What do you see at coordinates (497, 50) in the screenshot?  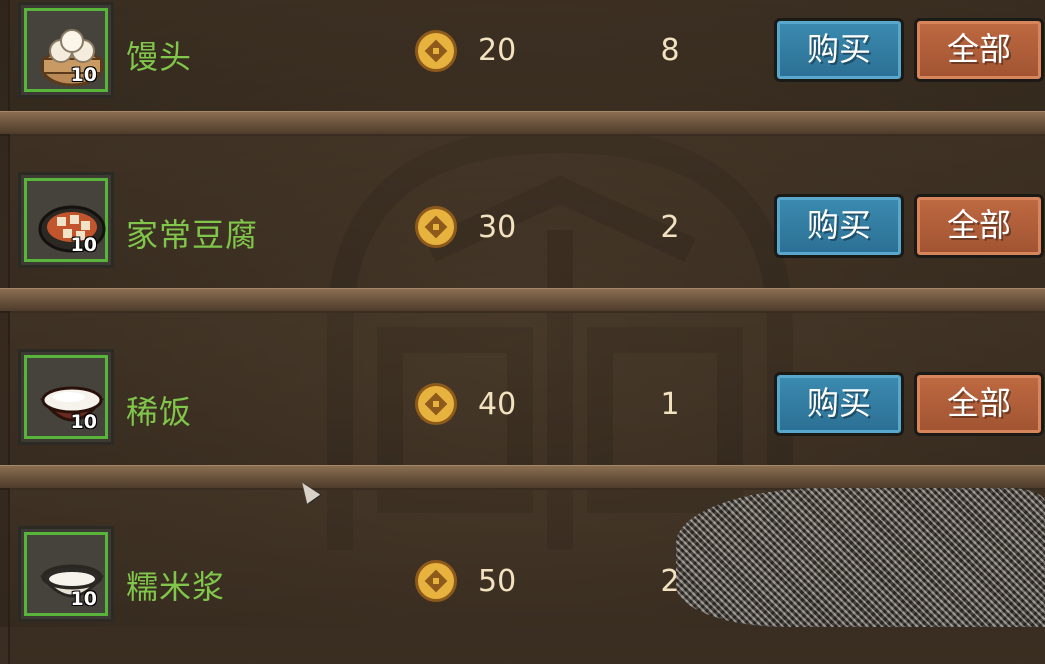 I see `item-price: 20` at bounding box center [497, 50].